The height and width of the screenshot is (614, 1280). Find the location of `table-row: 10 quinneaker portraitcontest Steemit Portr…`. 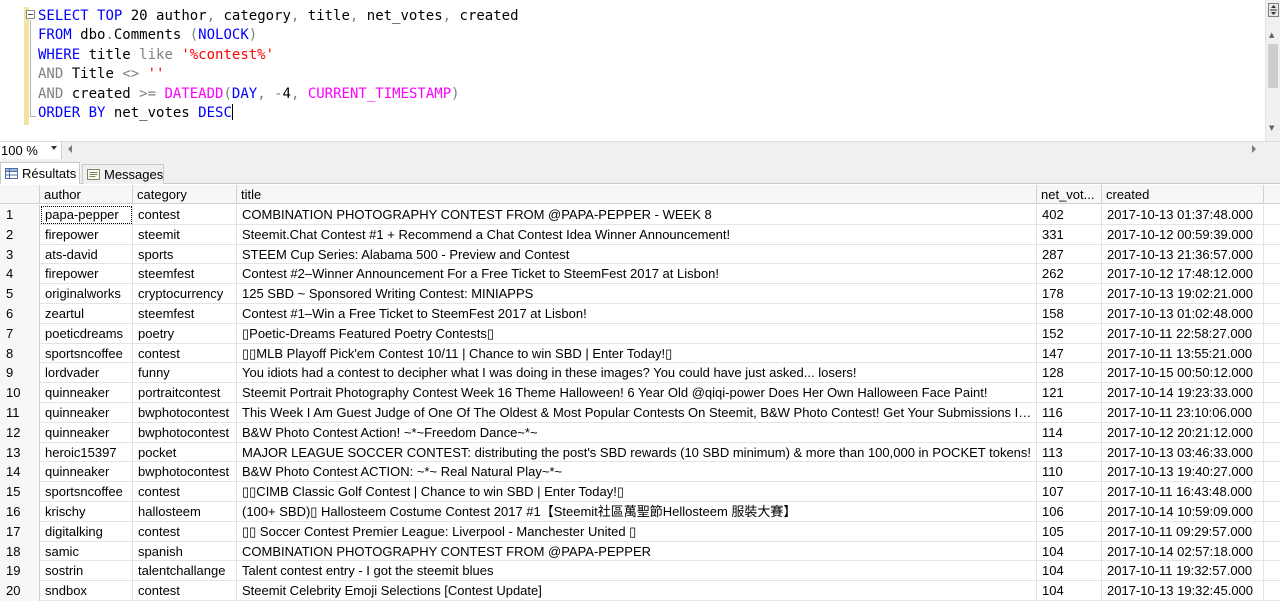

table-row: 10 quinneaker portraitcontest Steemit Portr… is located at coordinates (640, 393).